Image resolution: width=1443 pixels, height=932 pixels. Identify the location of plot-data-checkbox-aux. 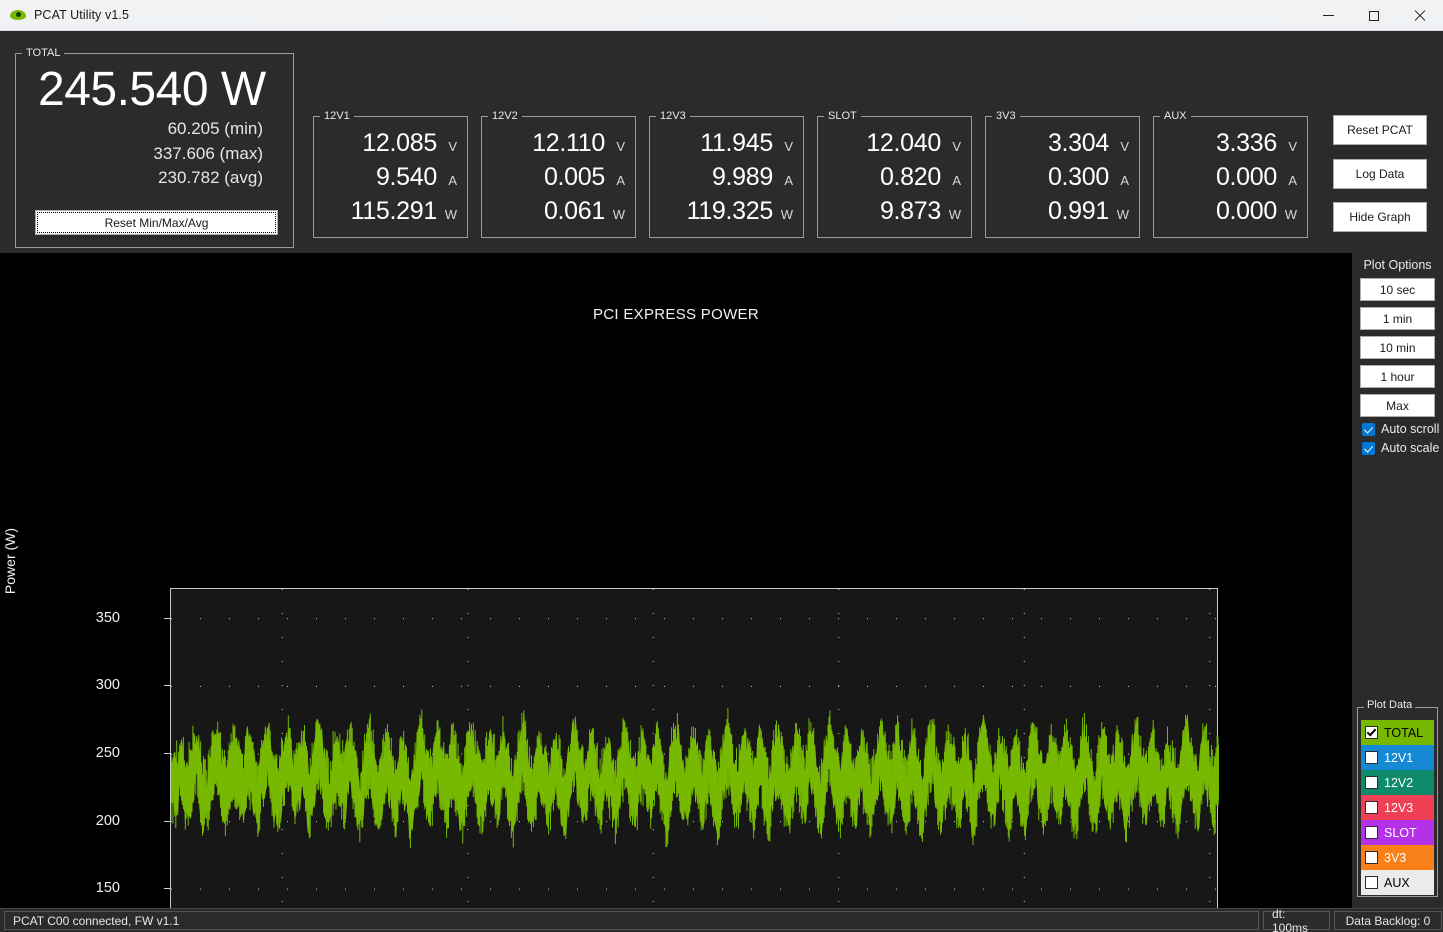
(1371, 882).